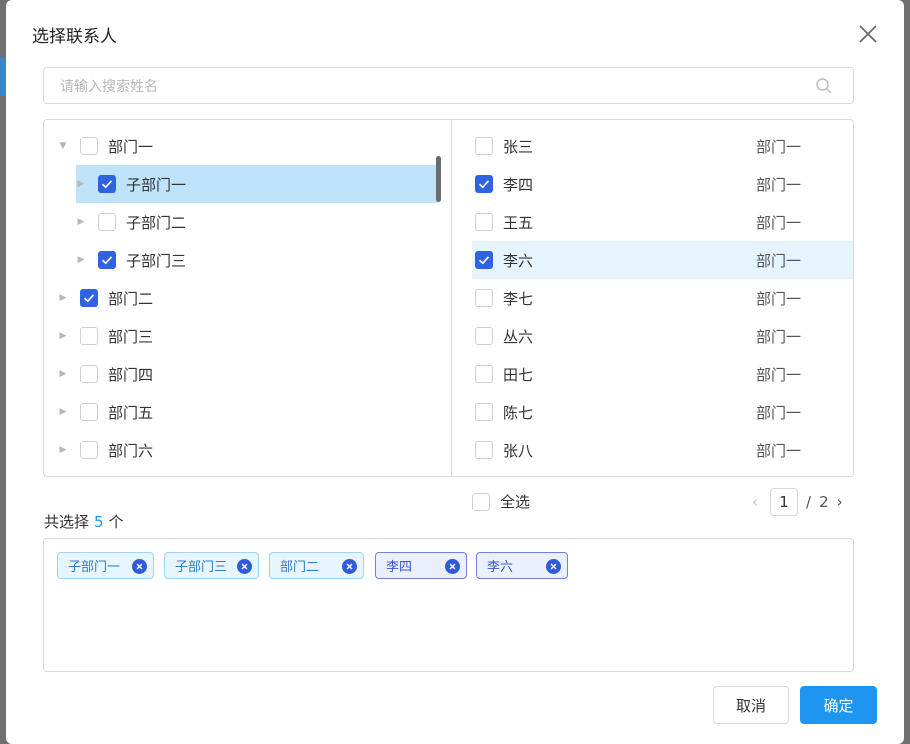 This screenshot has width=910, height=744. Describe the element at coordinates (438, 179) in the screenshot. I see `tree-scrollbar` at that location.